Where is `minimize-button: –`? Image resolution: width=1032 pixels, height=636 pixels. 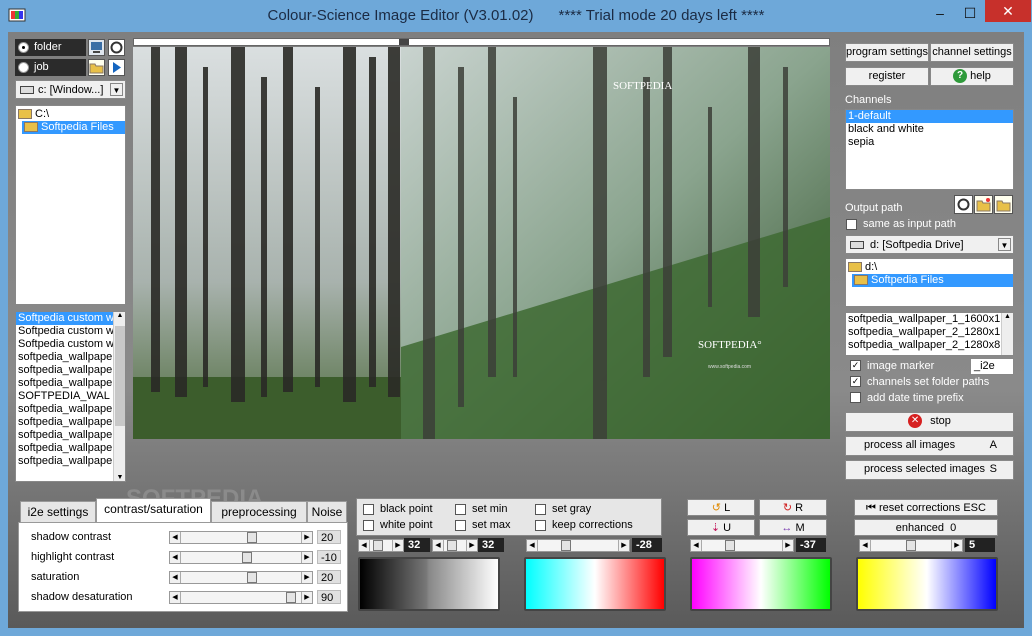 minimize-button: – is located at coordinates (940, 13).